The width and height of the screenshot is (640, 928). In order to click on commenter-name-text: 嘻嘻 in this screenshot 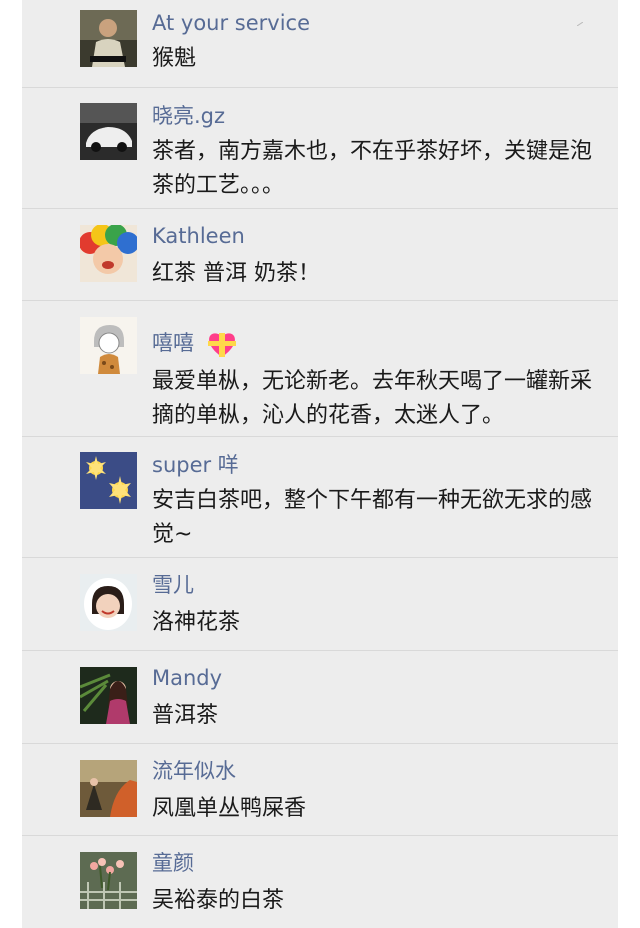, I will do `click(173, 343)`.